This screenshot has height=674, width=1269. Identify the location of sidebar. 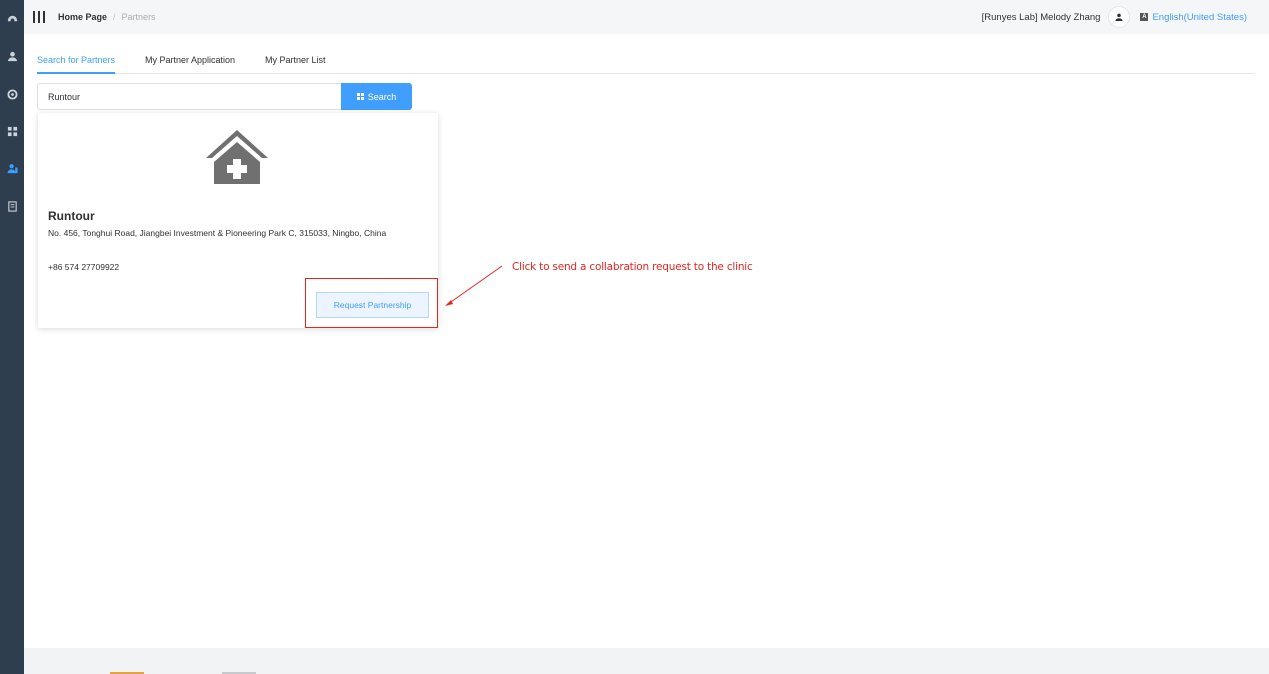
(12, 337).